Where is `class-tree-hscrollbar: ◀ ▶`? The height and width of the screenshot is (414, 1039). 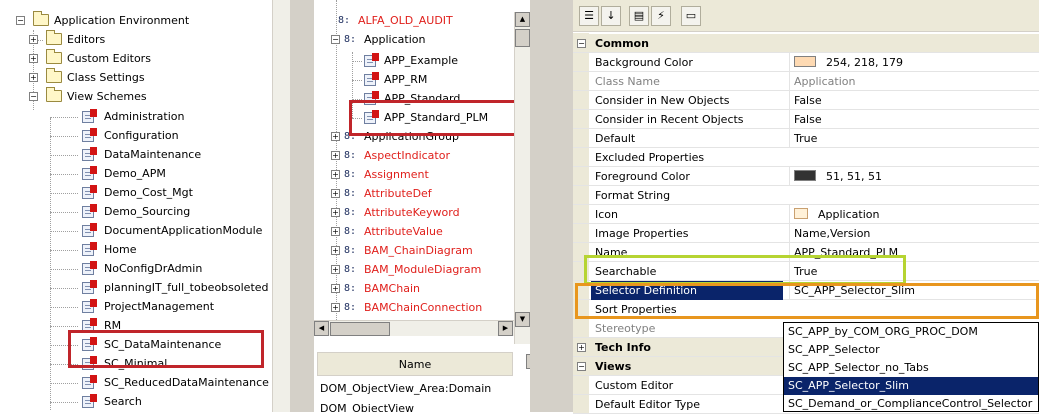 class-tree-hscrollbar: ◀ ▶ is located at coordinates (414, 328).